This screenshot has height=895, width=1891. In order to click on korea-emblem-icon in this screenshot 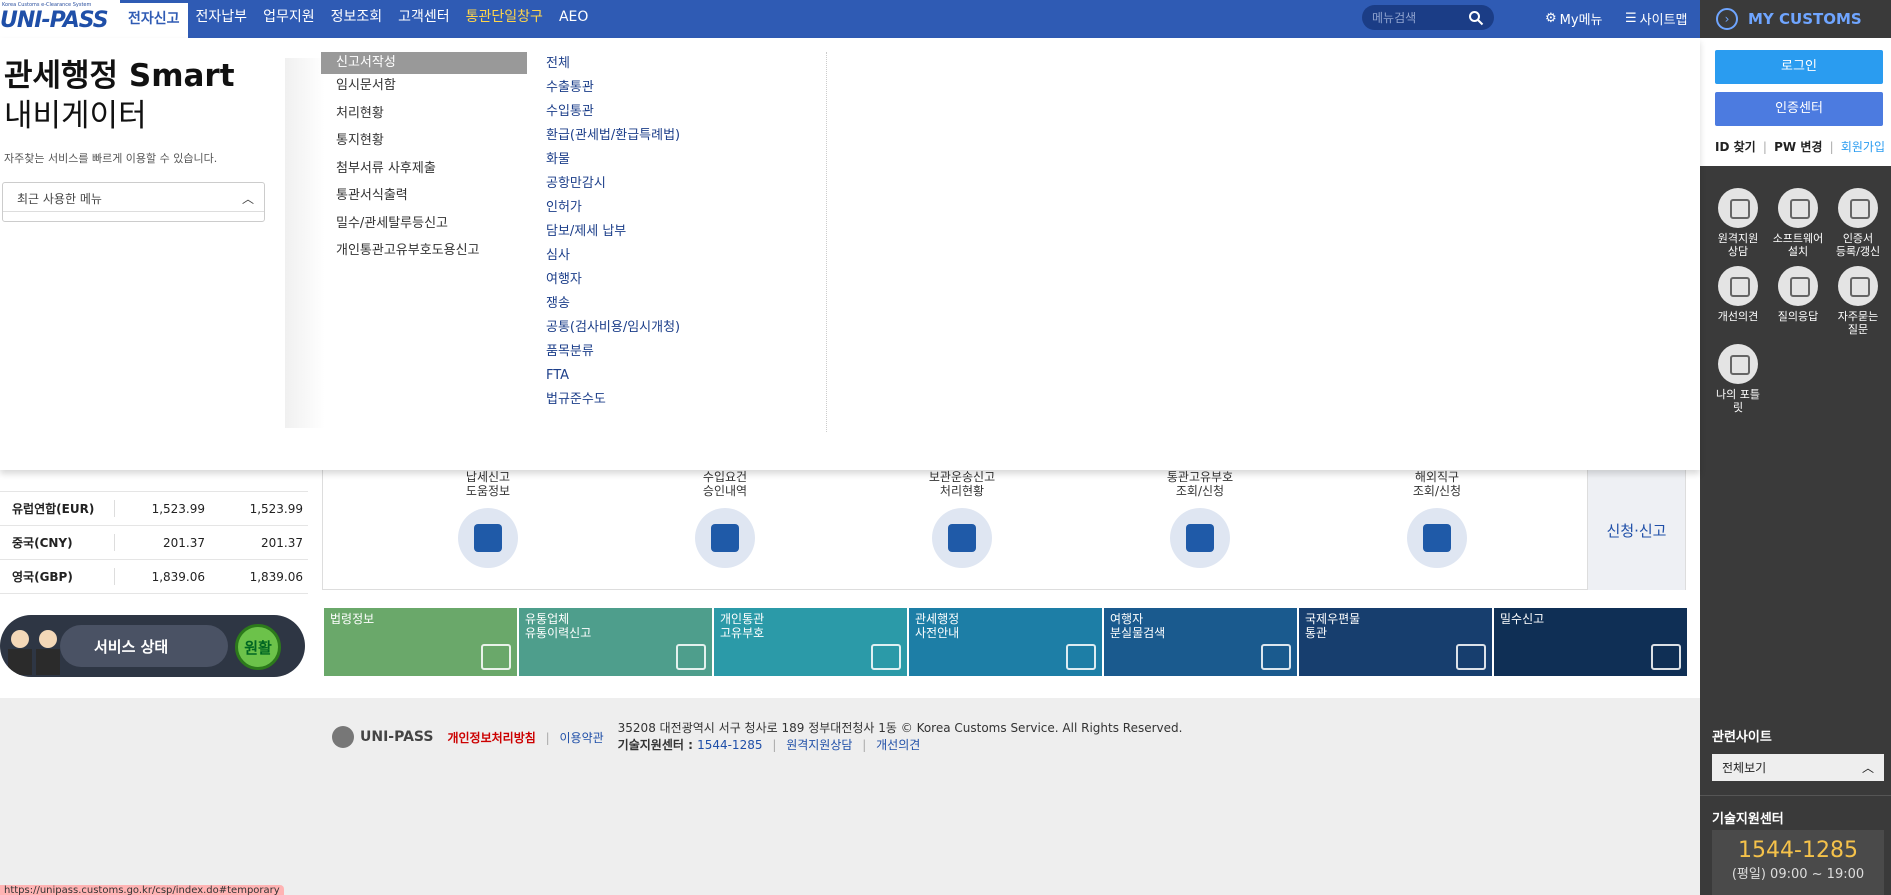, I will do `click(343, 737)`.